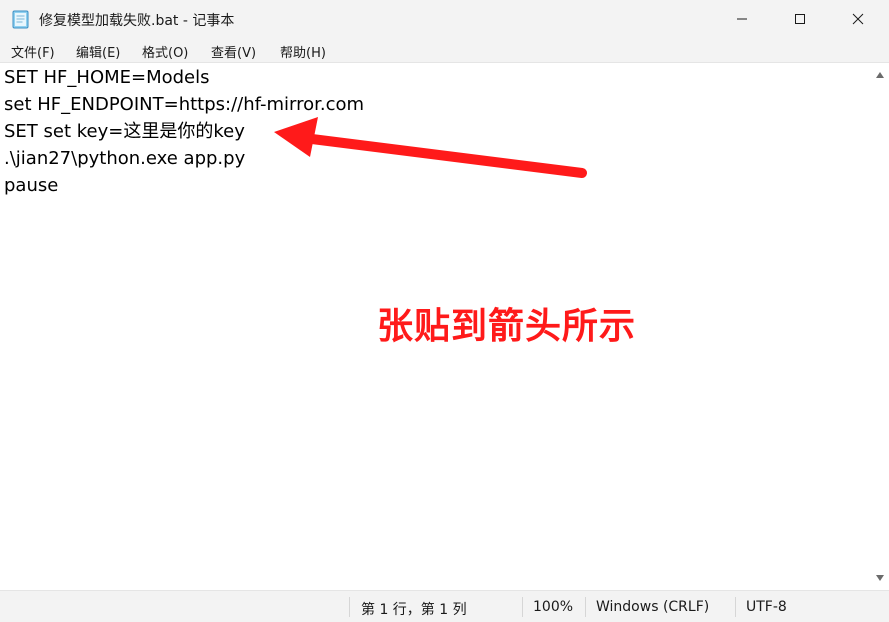  Describe the element at coordinates (107, 77) in the screenshot. I see `editor-line: SET HF_HOME=Models` at that location.